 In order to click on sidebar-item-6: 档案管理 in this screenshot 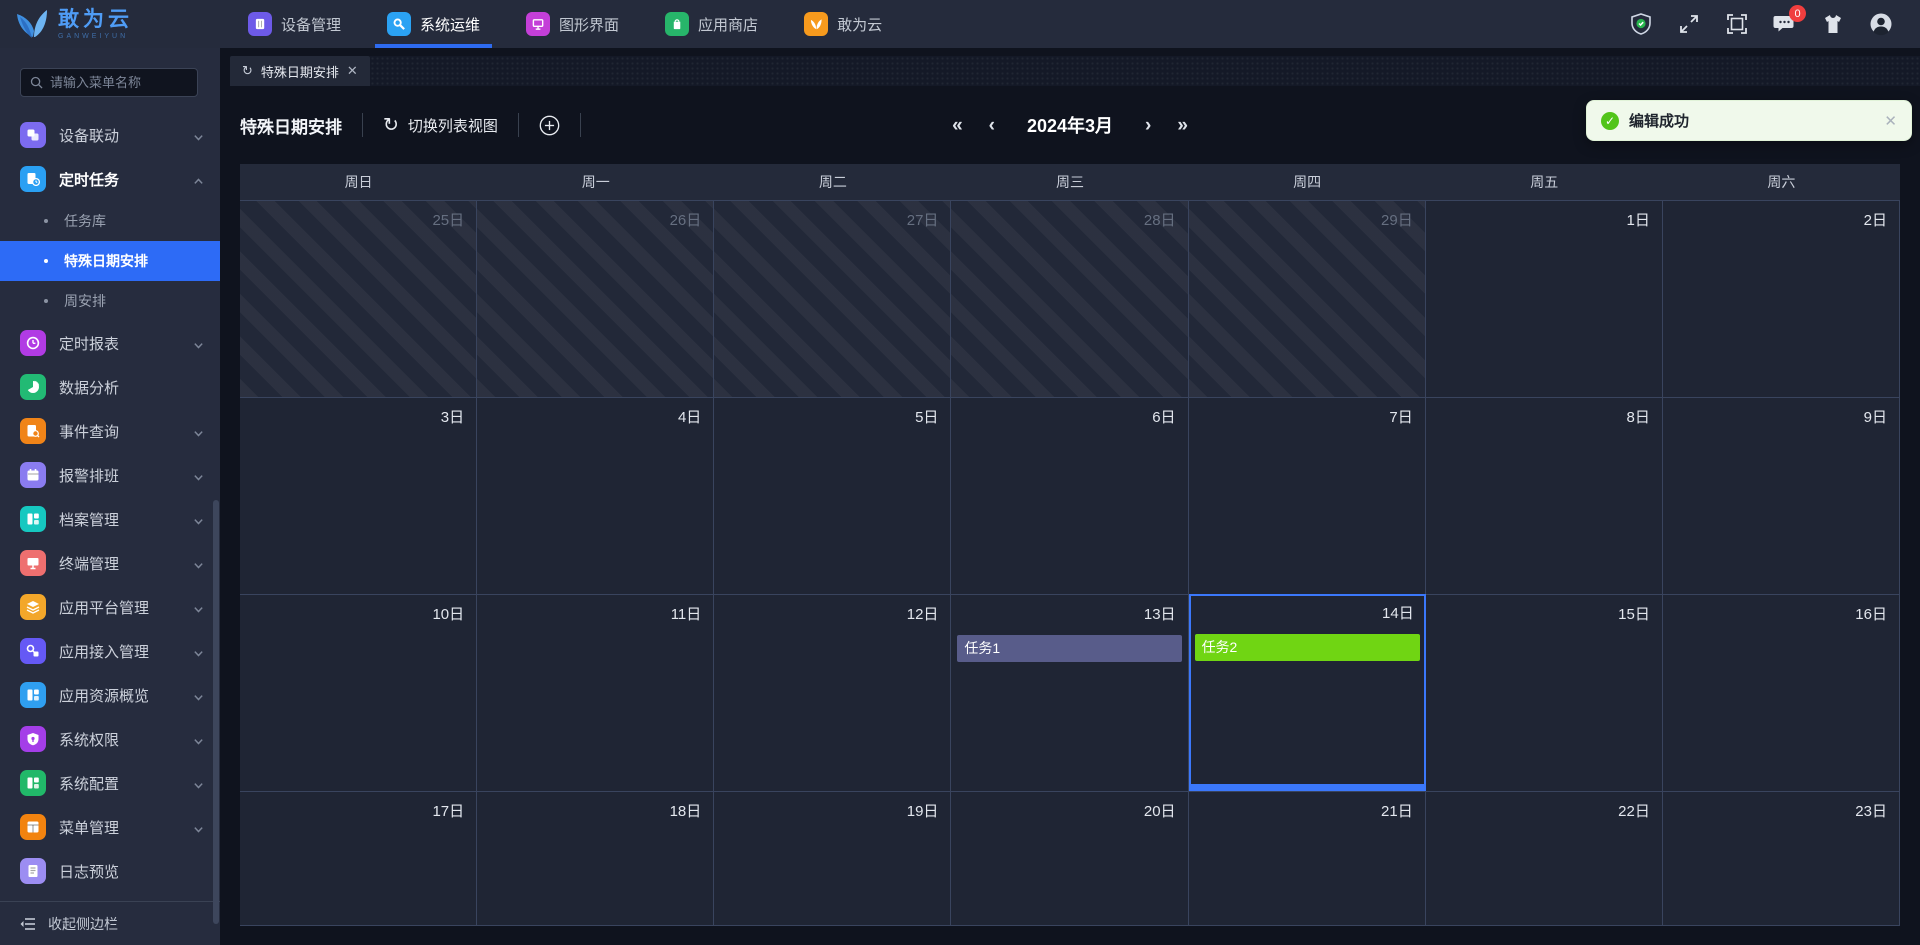, I will do `click(110, 519)`.